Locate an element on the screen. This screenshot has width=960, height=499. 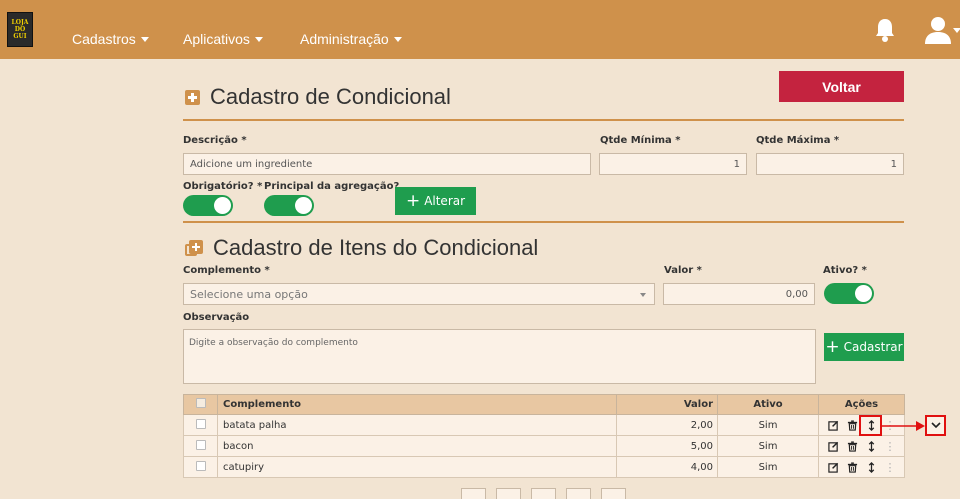
qtde-max-value: 1 is located at coordinates (893, 164).